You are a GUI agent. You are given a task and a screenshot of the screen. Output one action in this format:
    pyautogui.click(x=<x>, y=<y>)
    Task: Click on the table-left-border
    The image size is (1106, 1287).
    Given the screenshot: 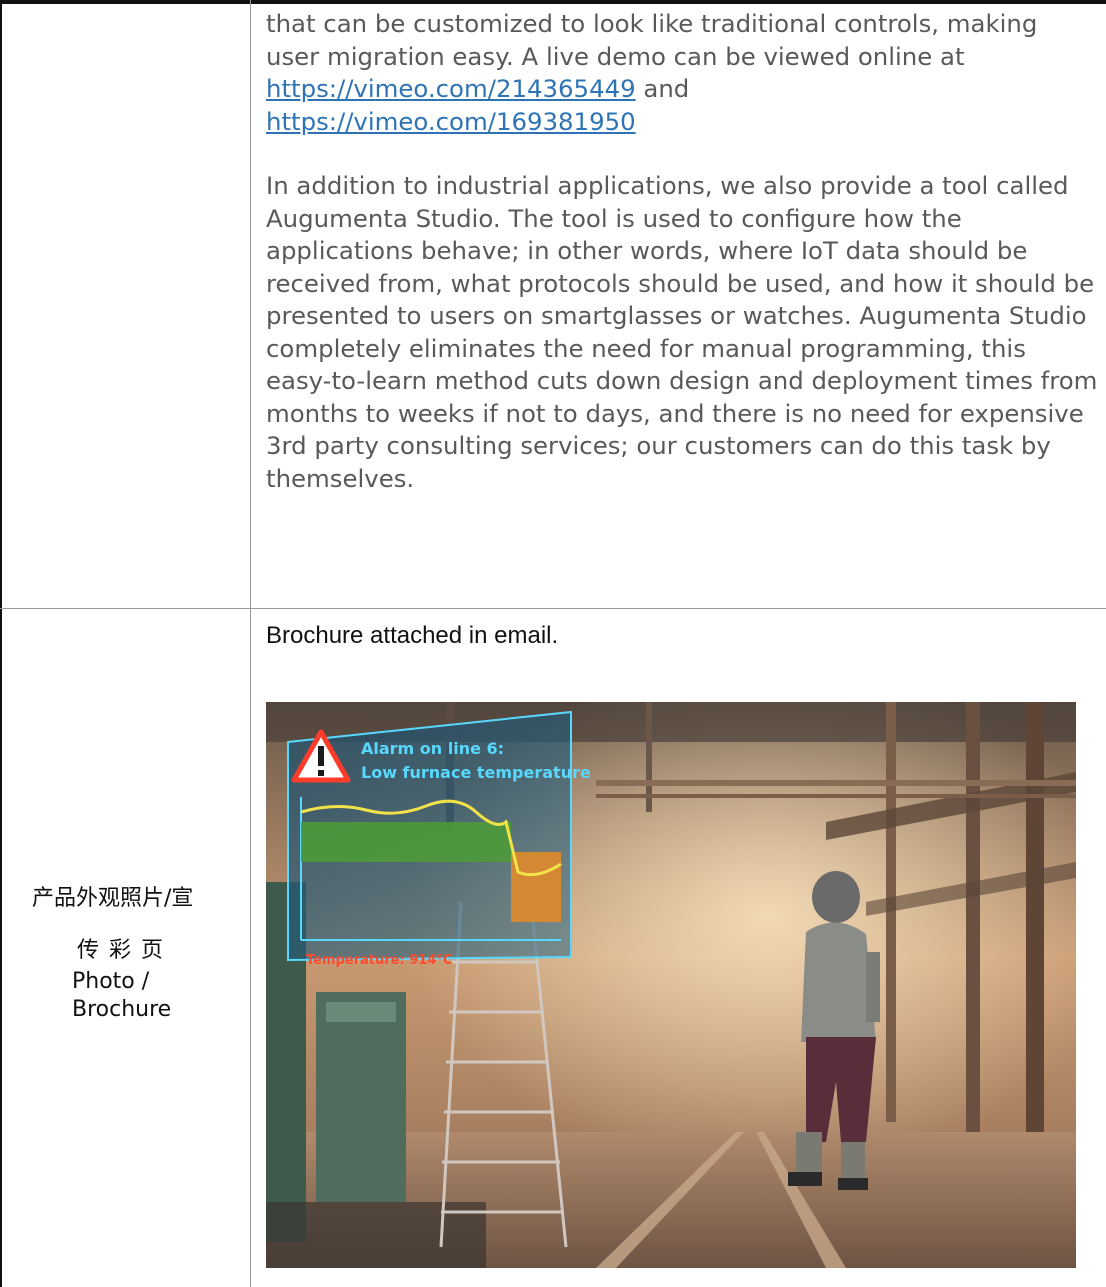 What is the action you would take?
    pyautogui.click(x=1, y=643)
    